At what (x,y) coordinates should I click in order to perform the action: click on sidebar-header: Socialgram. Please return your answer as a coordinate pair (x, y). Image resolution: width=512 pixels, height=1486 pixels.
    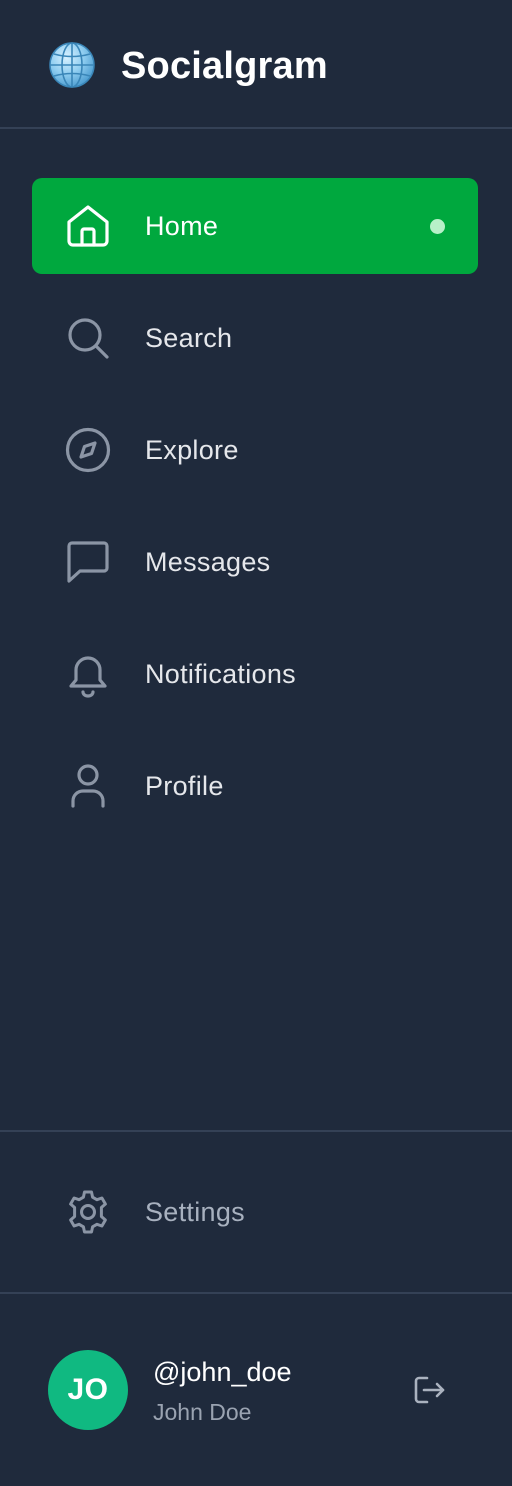
    Looking at the image, I should click on (256, 64).